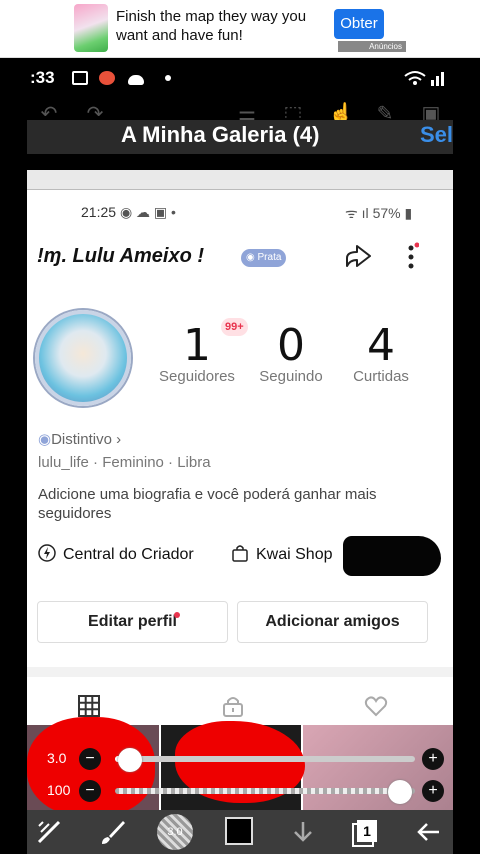 This screenshot has height=854, width=480. Describe the element at coordinates (124, 462) in the screenshot. I see `profile-meta: lulu_life · Feminino · Libra` at that location.